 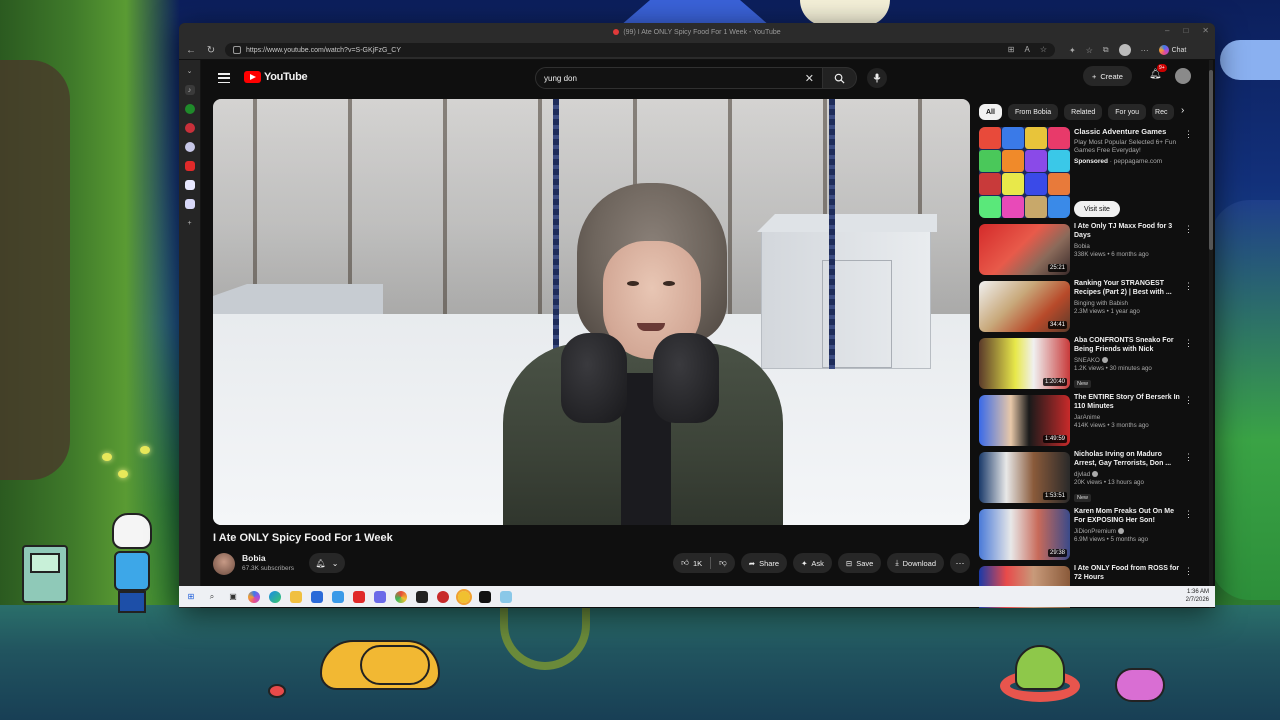 What do you see at coordinates (1124, 50) in the screenshot?
I see `profile-avatar` at bounding box center [1124, 50].